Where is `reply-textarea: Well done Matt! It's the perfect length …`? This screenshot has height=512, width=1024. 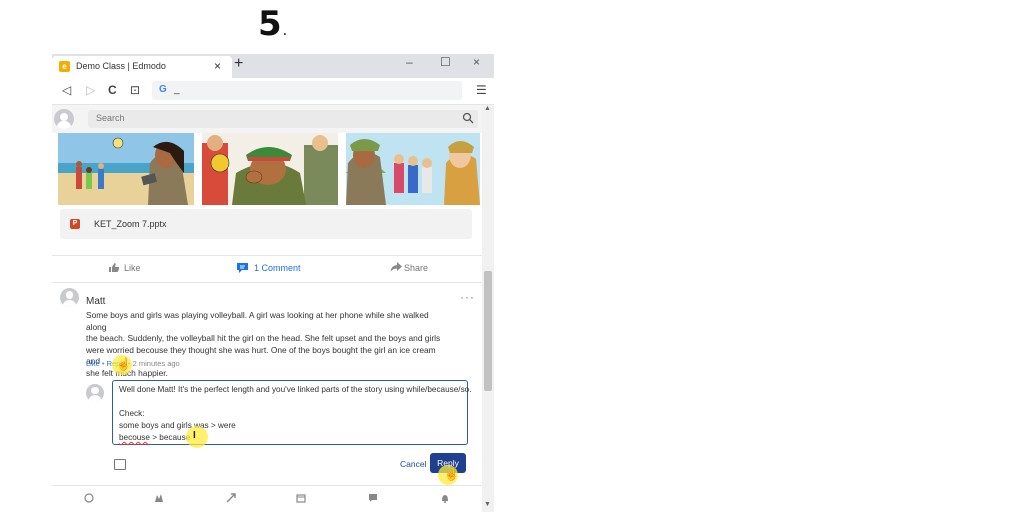
reply-textarea: Well done Matt! It's the perfect length … is located at coordinates (292, 414).